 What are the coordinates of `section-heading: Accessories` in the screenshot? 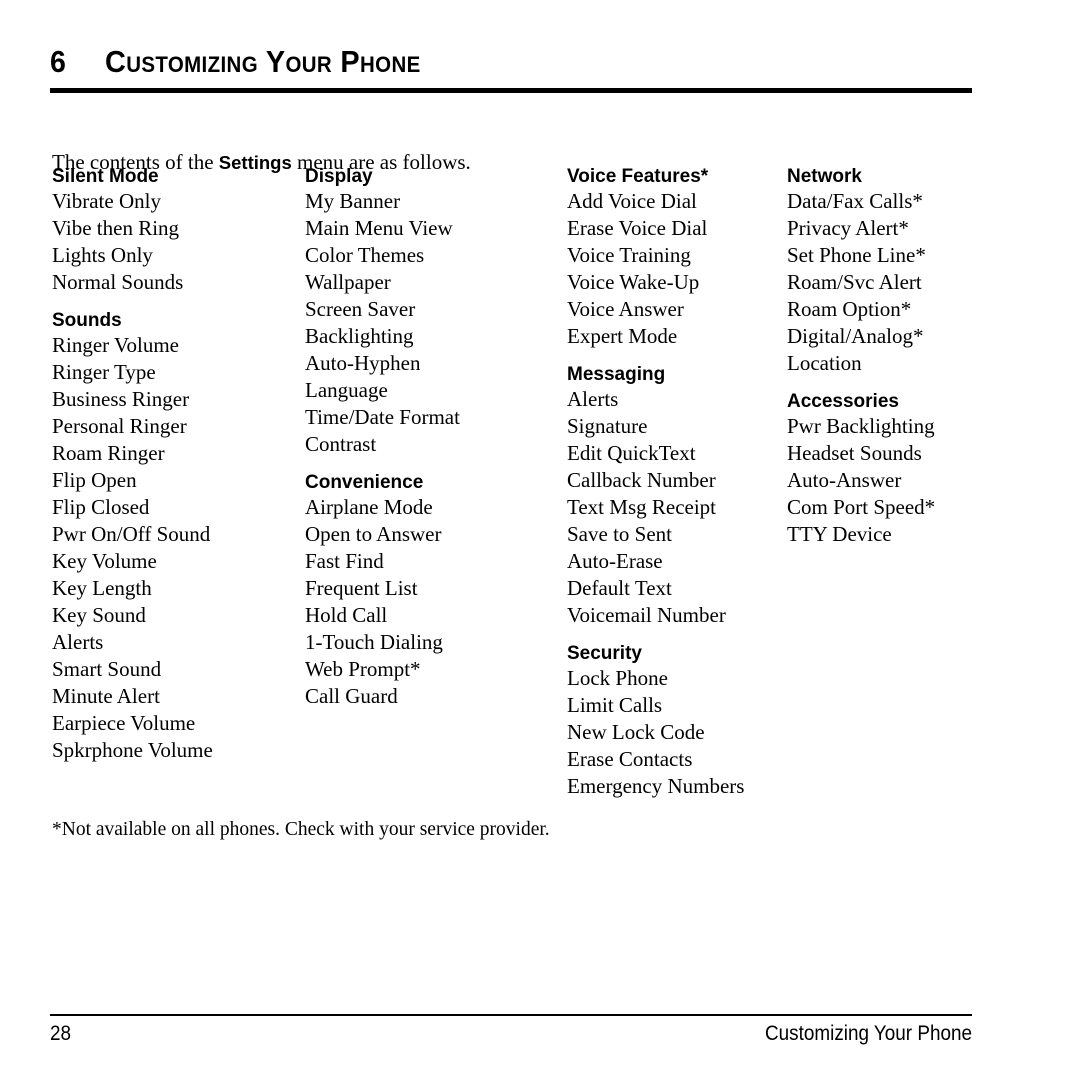 It's located at (843, 401).